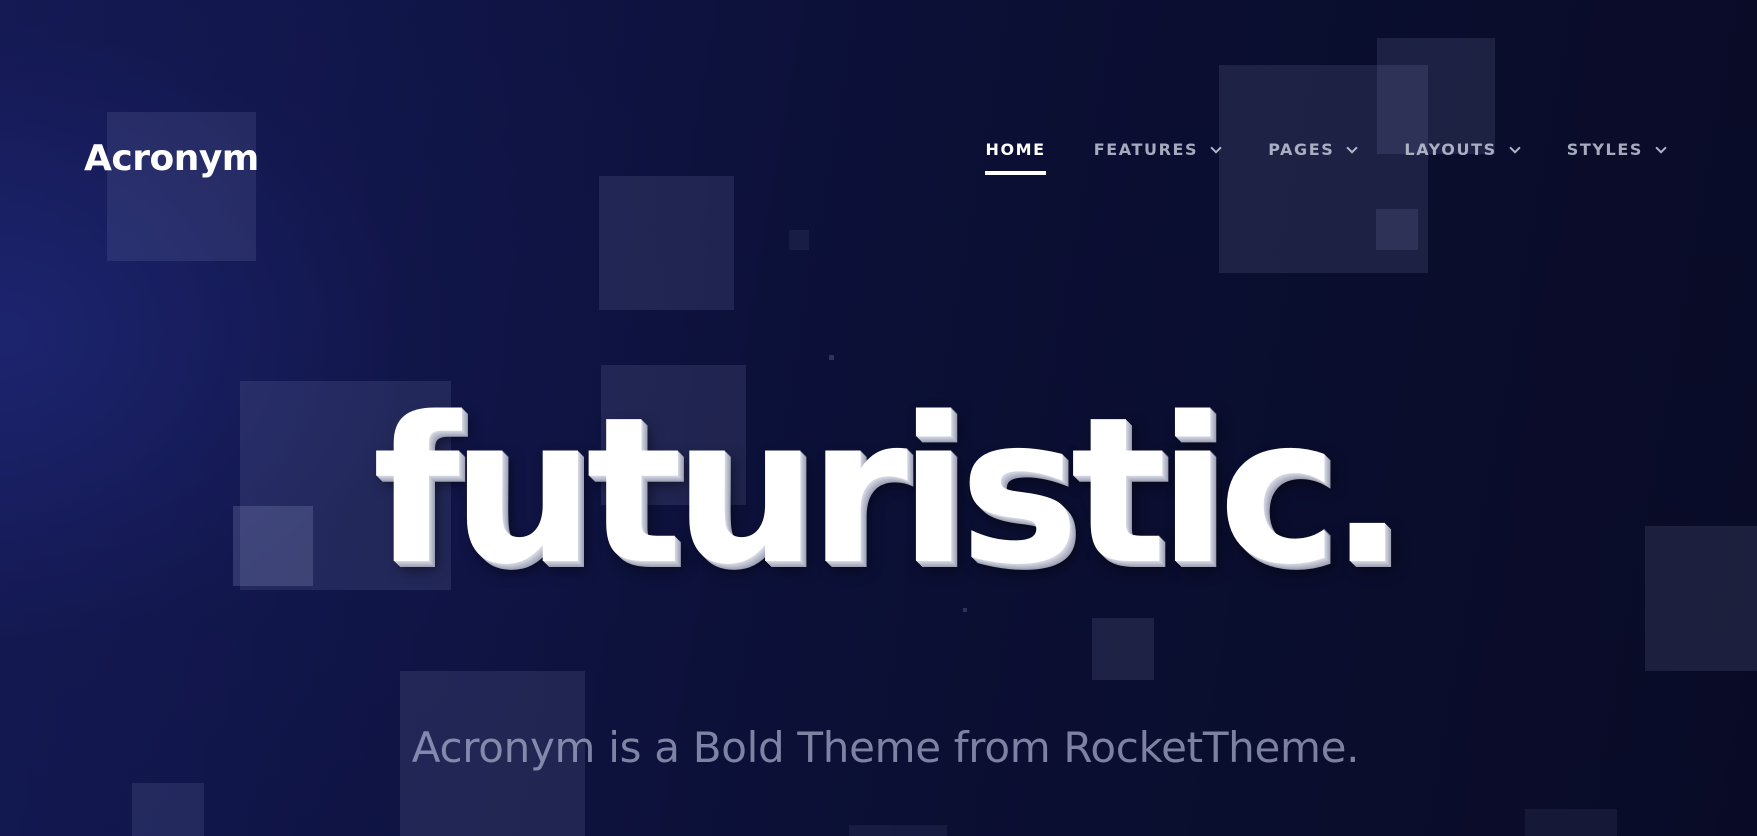 The width and height of the screenshot is (1757, 836). What do you see at coordinates (1604, 149) in the screenshot?
I see `nav-item-label: STYLES` at bounding box center [1604, 149].